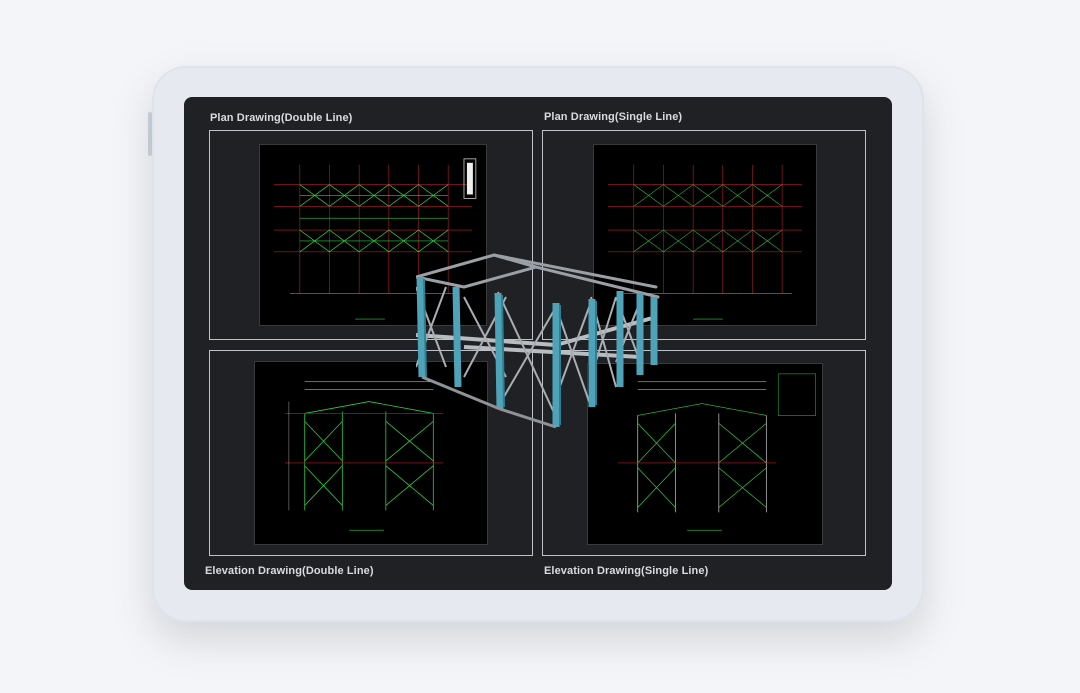 The image size is (1080, 693). Describe the element at coordinates (281, 118) in the screenshot. I see `plan-double-line-label: Plan Drawing(Double Line)` at that location.